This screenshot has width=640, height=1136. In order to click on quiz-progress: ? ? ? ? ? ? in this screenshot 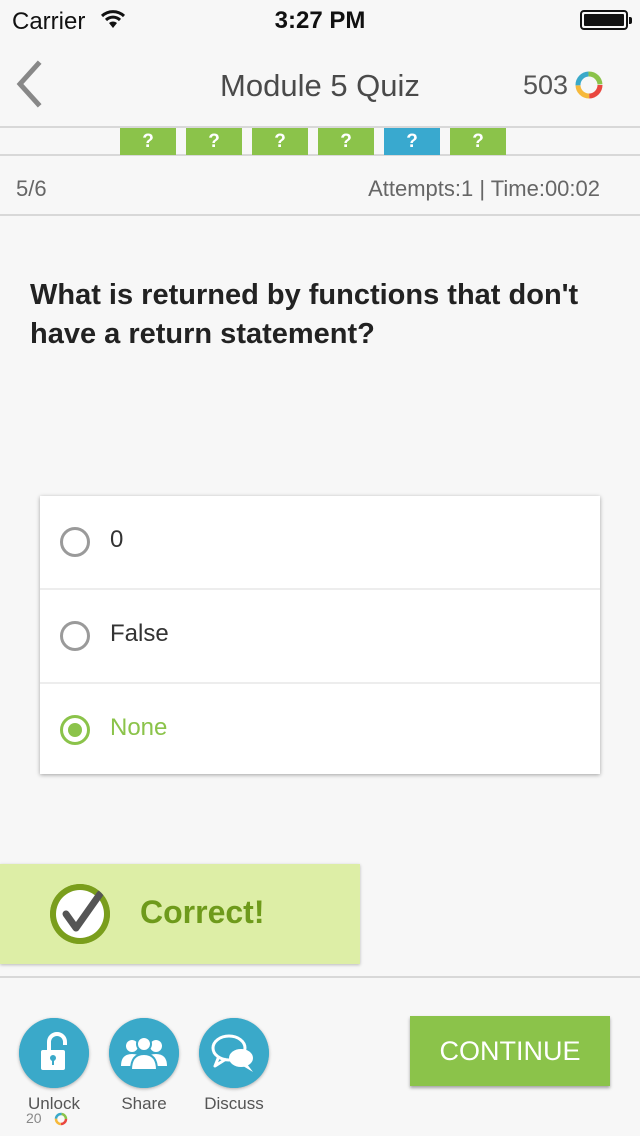, I will do `click(320, 142)`.